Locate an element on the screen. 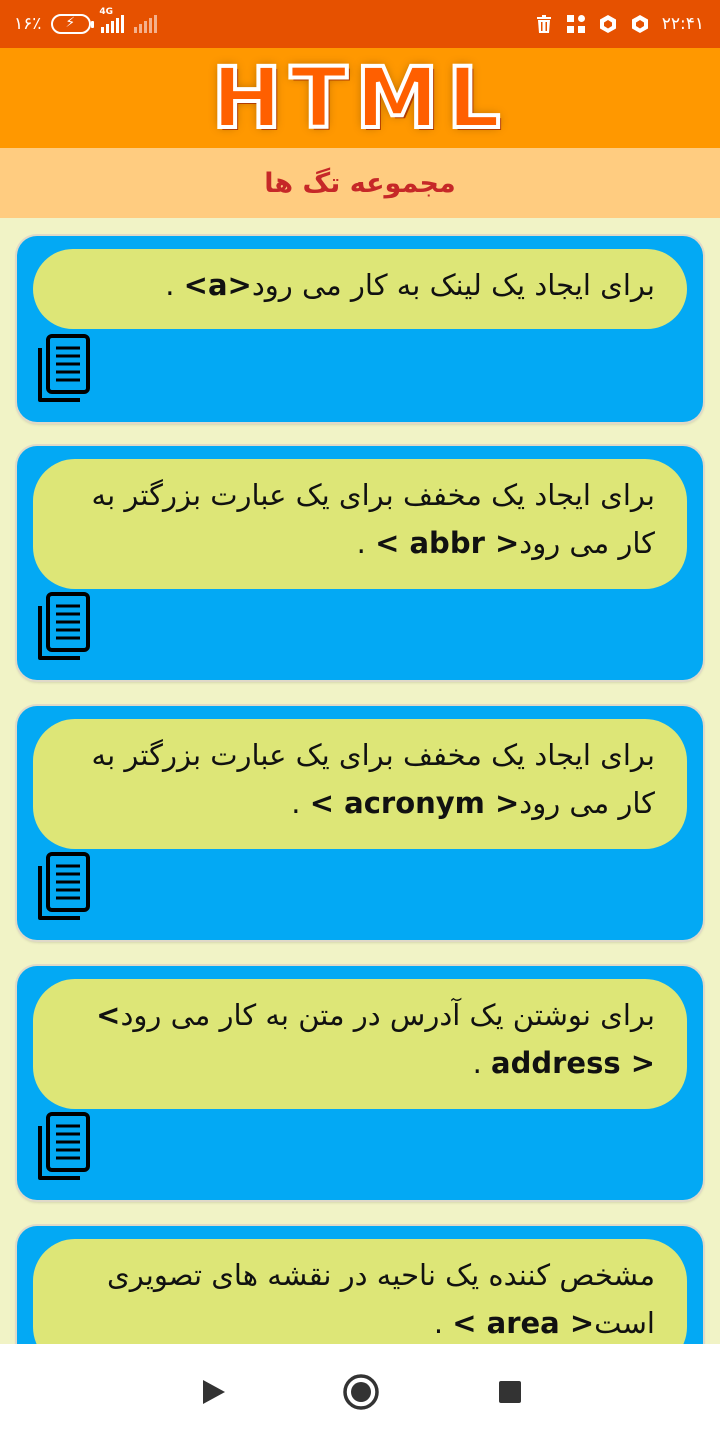 The height and width of the screenshot is (1440, 720). apps-grid-icon is located at coordinates (575, 24).